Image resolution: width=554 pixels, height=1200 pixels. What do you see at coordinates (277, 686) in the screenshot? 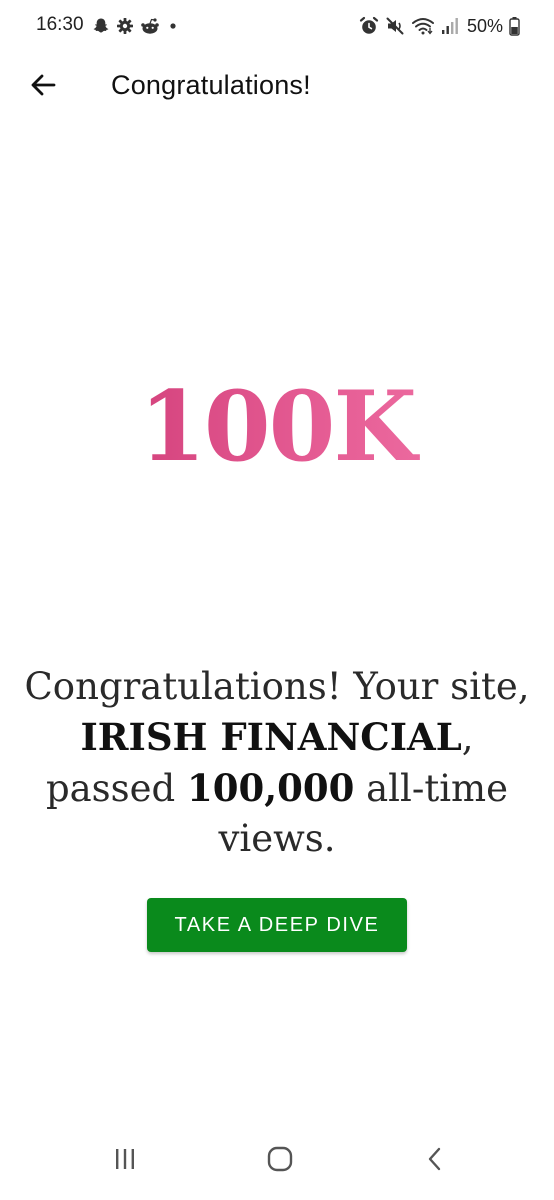
I see `message-prefix: Congratulations! Your site,` at bounding box center [277, 686].